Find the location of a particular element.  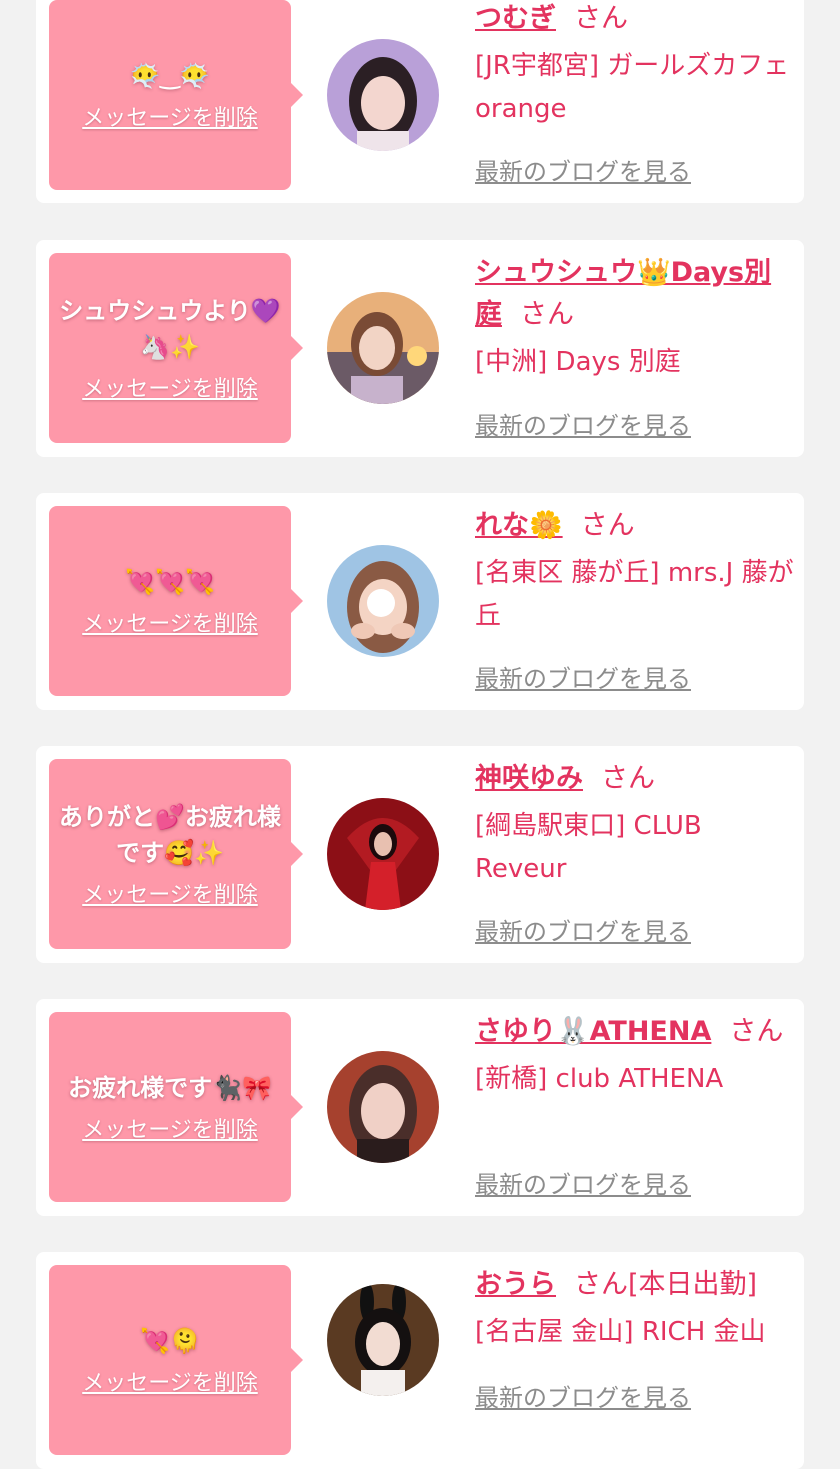

woman-portrait-purple-icon is located at coordinates (383, 95).